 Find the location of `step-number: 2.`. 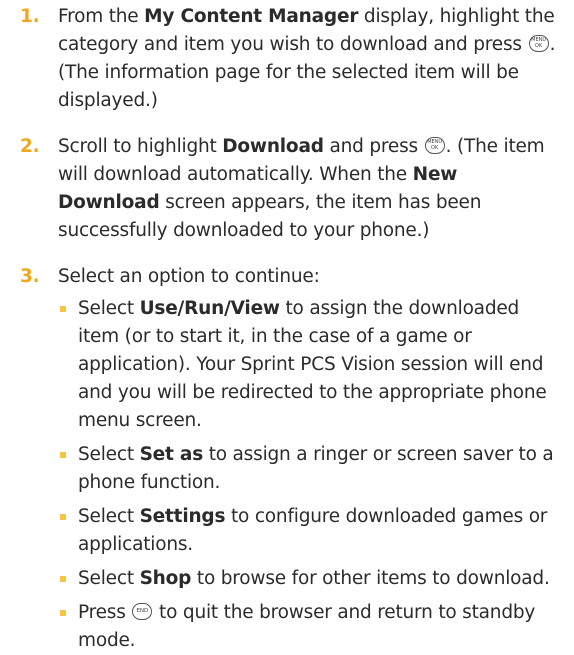

step-number: 2. is located at coordinates (30, 146).